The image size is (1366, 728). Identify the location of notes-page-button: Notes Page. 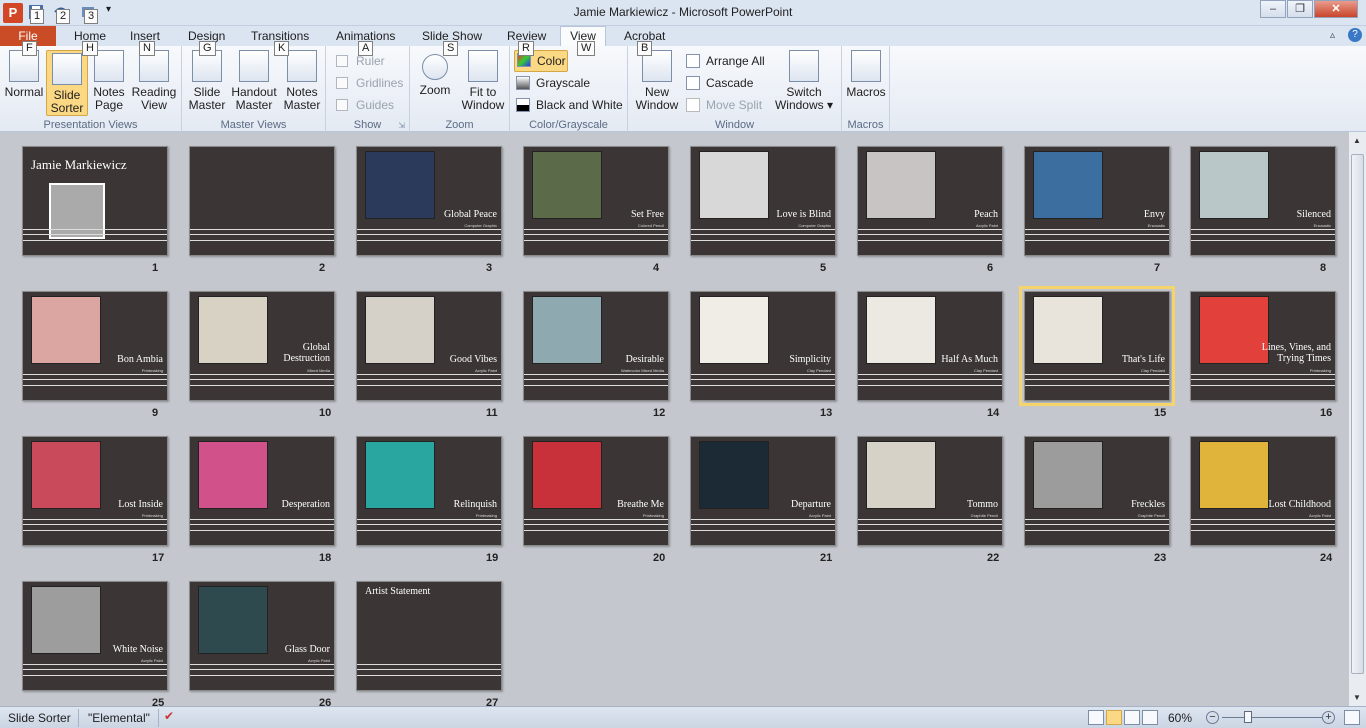
(109, 81).